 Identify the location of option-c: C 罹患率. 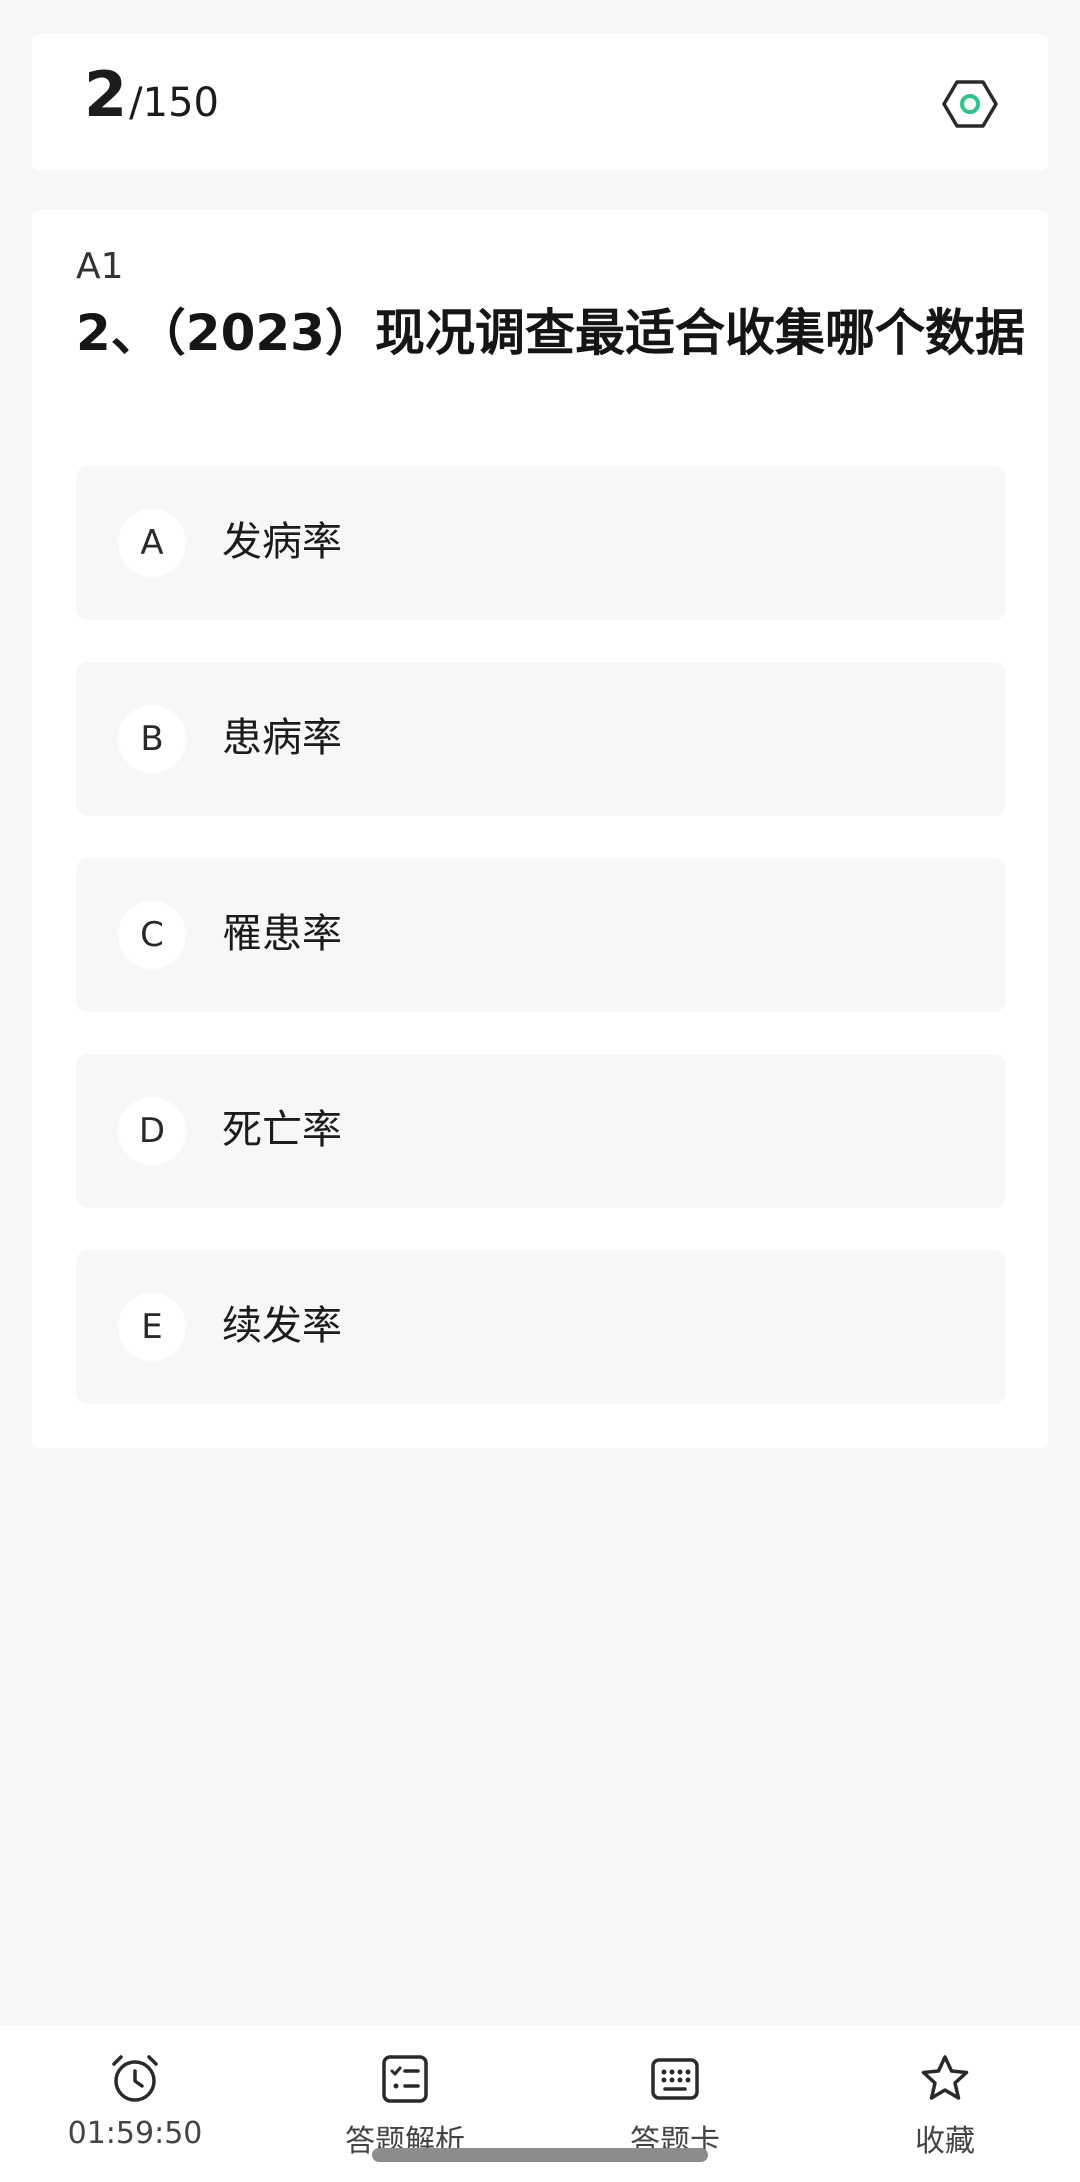
(541, 935).